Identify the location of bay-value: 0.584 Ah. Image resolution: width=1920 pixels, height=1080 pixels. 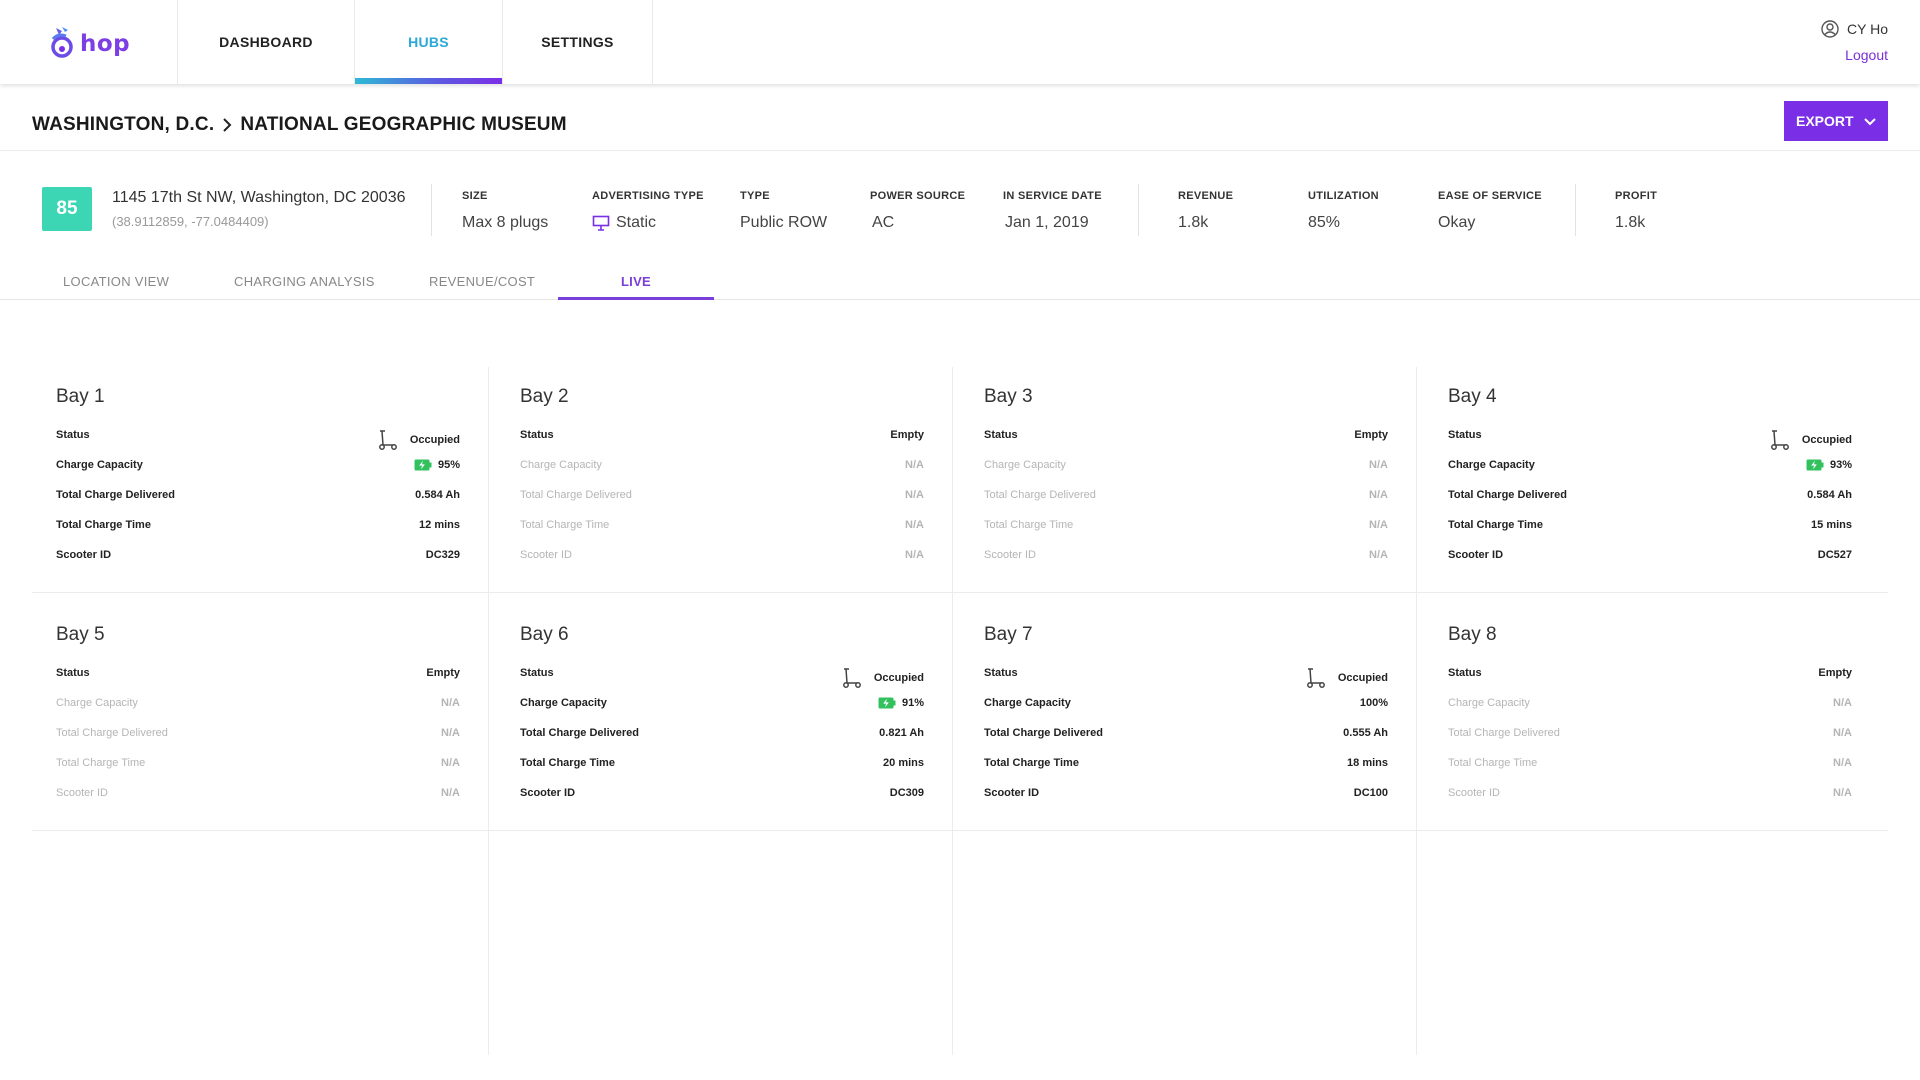
(1829, 495).